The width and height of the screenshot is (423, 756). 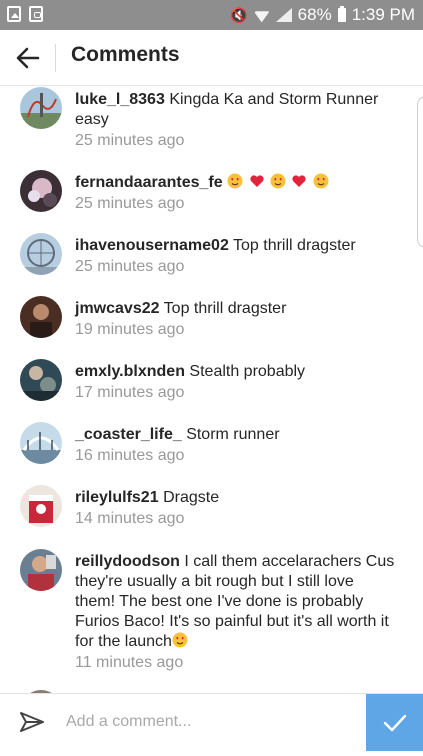 I want to click on comment-text: rileylulfs21 Dragste, so click(x=235, y=498).